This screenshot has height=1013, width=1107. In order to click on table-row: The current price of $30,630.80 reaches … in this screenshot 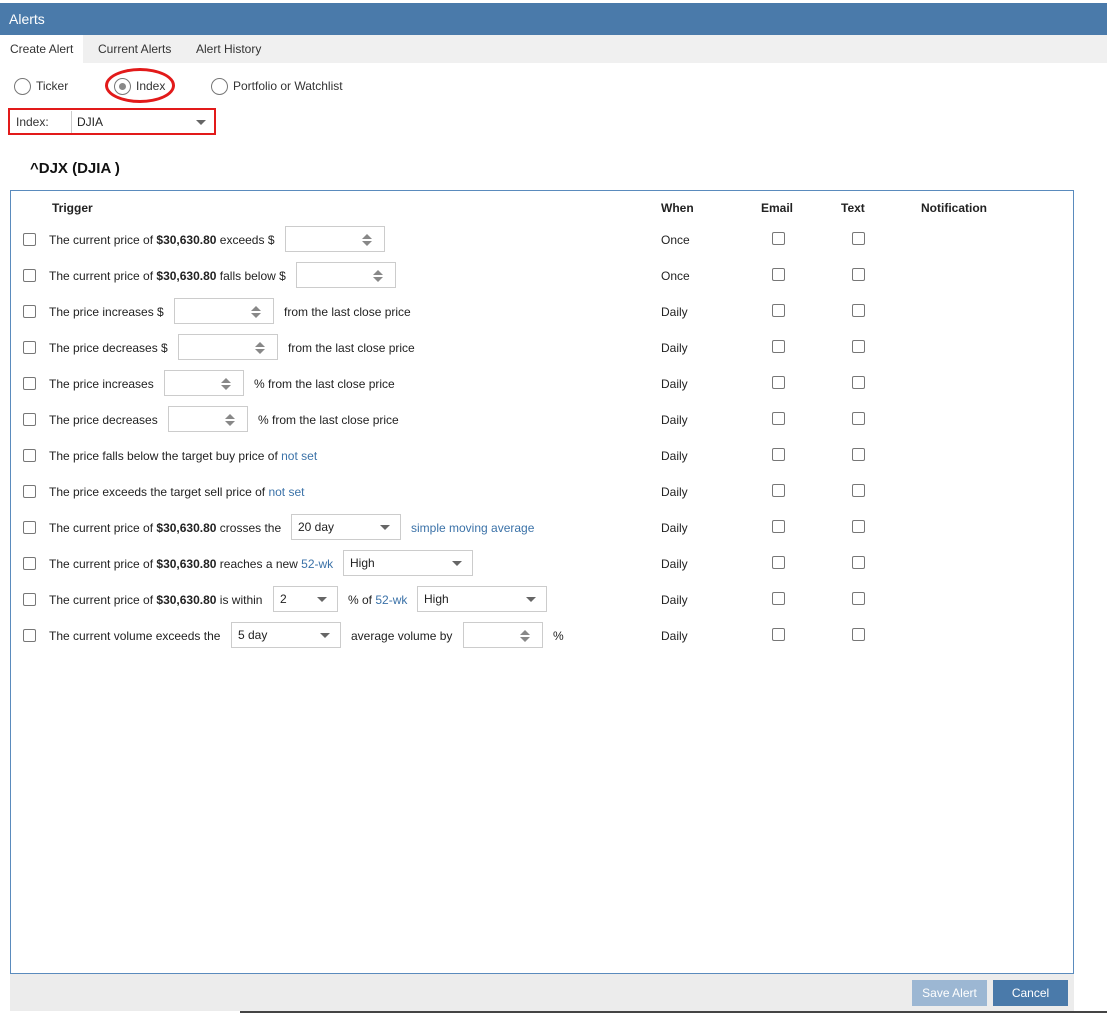, I will do `click(542, 568)`.